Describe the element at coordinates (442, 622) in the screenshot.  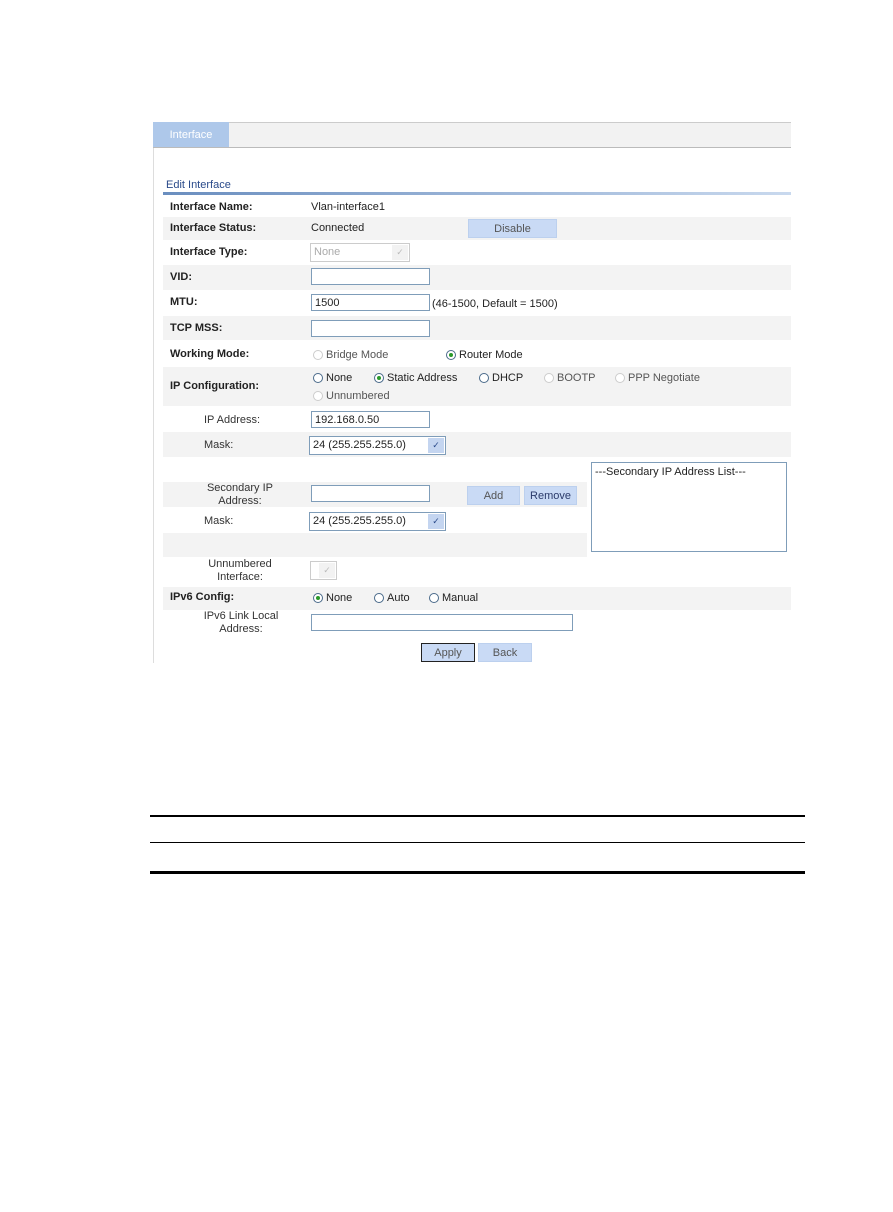
I see `ipv6-link-local-input` at that location.